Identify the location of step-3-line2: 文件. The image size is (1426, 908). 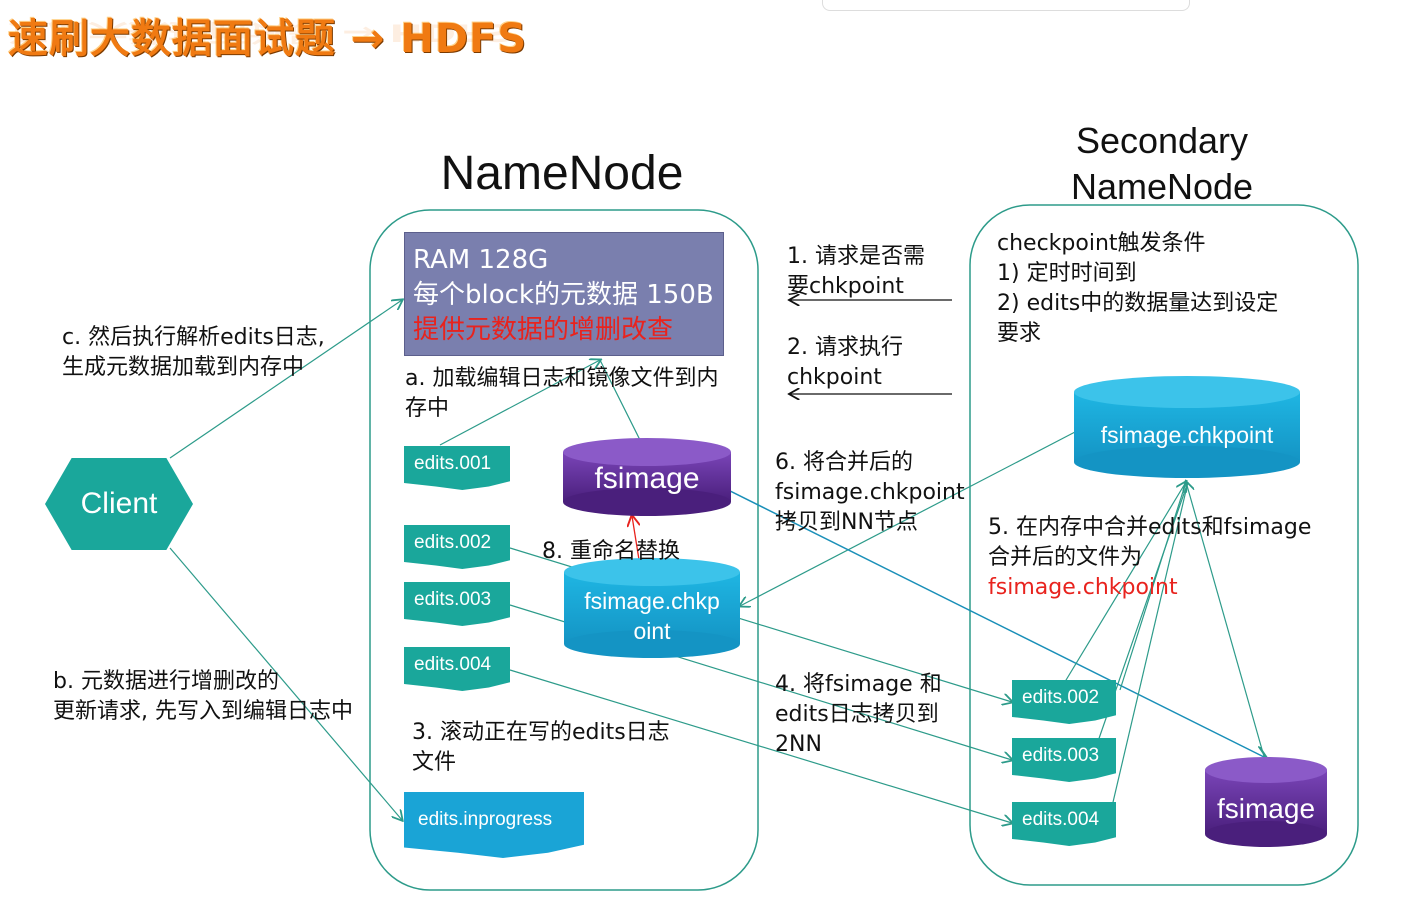
(434, 762).